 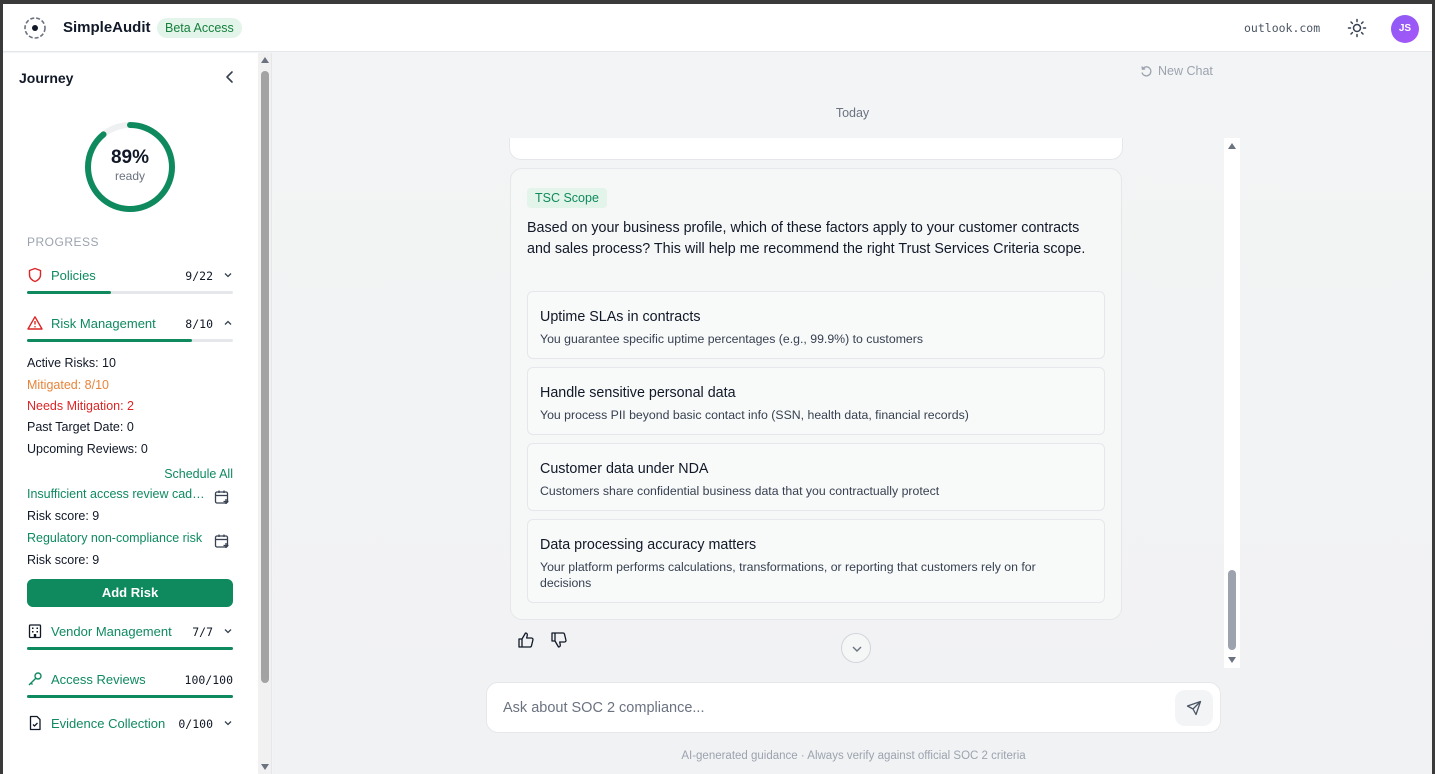 What do you see at coordinates (80, 427) in the screenshot?
I see `past-target-date: Past Target Date: 0` at bounding box center [80, 427].